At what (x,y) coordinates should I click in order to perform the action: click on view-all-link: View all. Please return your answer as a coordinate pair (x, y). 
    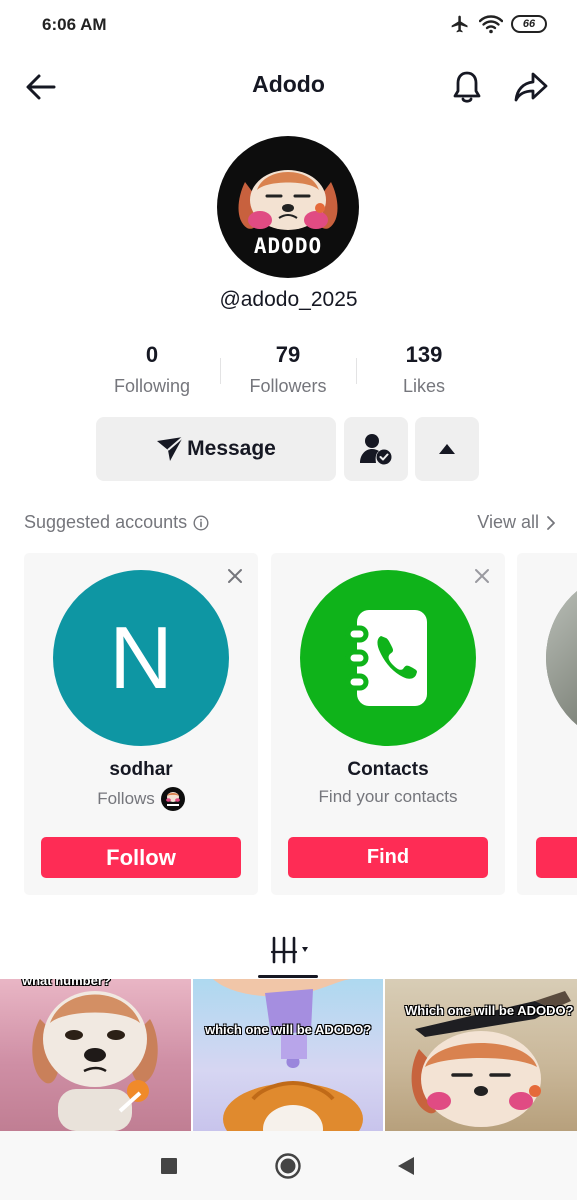
    Looking at the image, I should click on (516, 522).